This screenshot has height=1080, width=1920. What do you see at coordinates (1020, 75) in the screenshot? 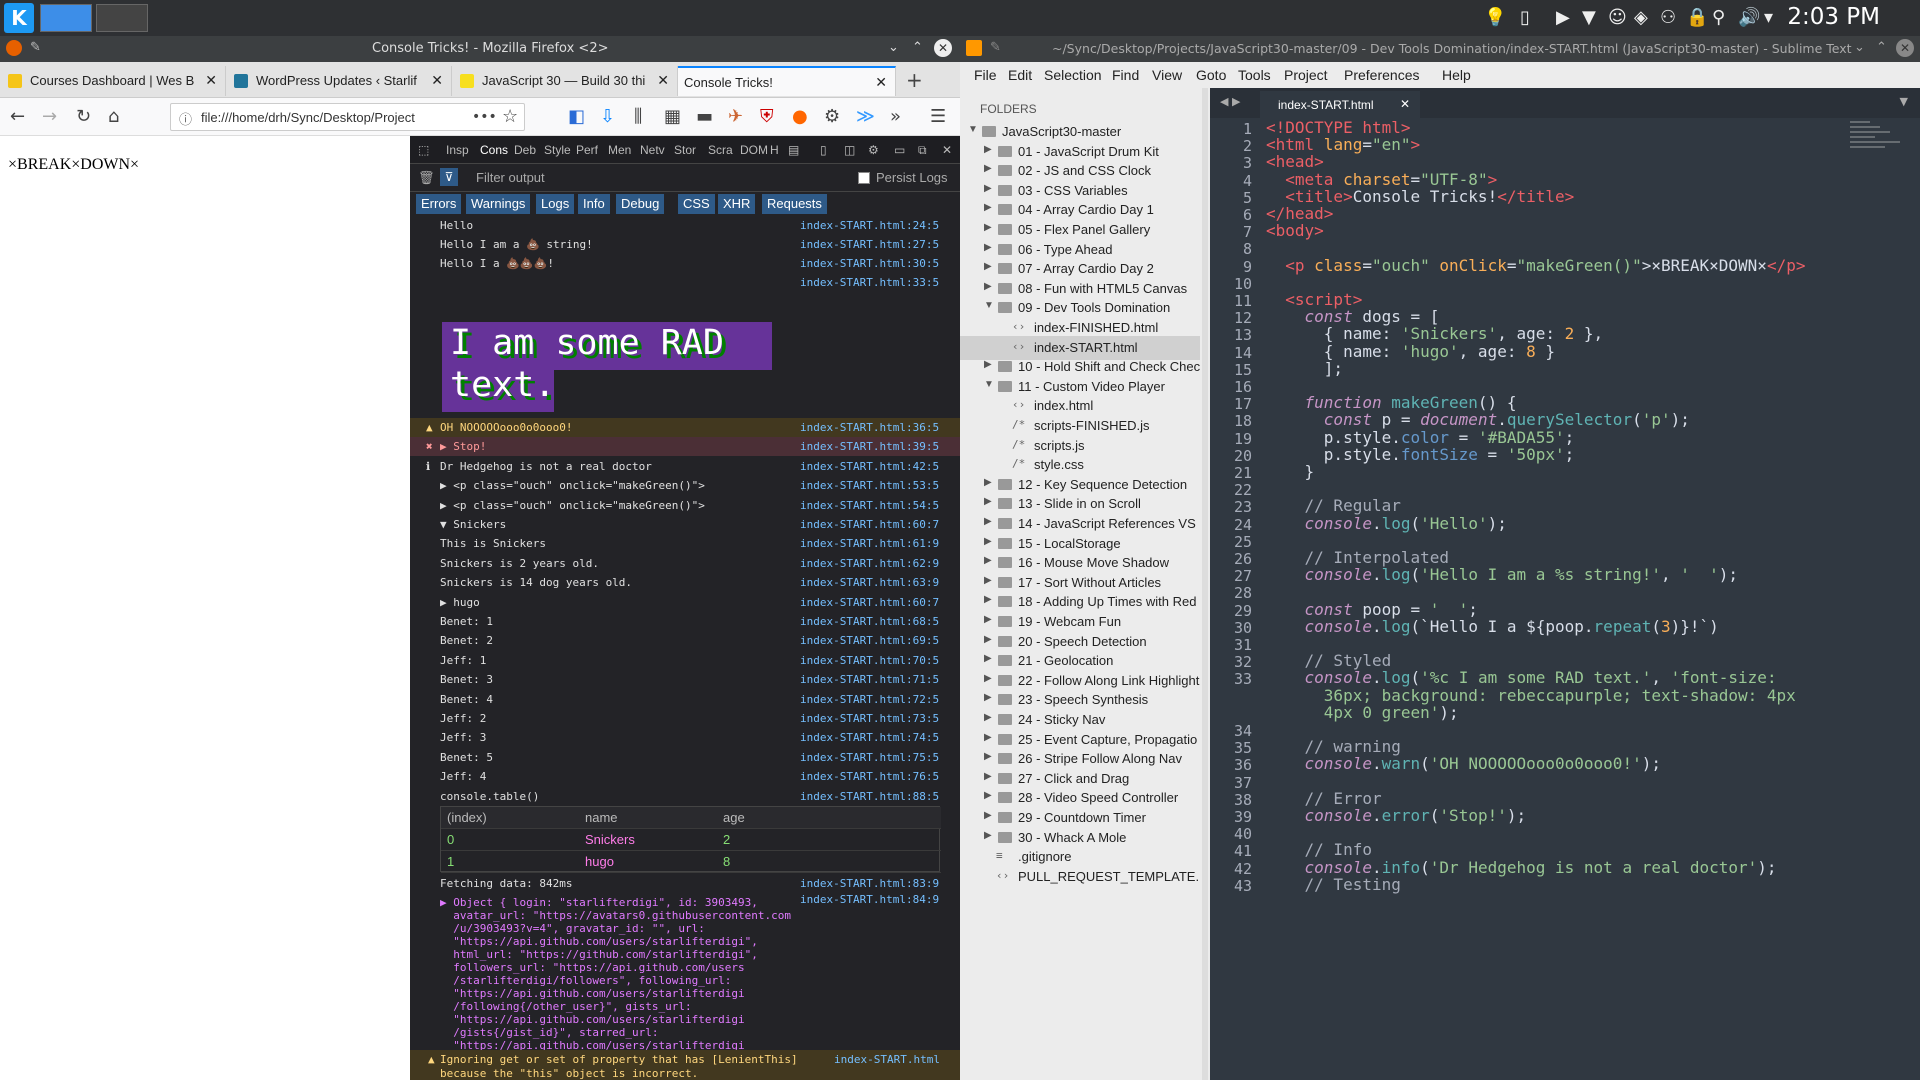
I see `menu-edit: Edit` at bounding box center [1020, 75].